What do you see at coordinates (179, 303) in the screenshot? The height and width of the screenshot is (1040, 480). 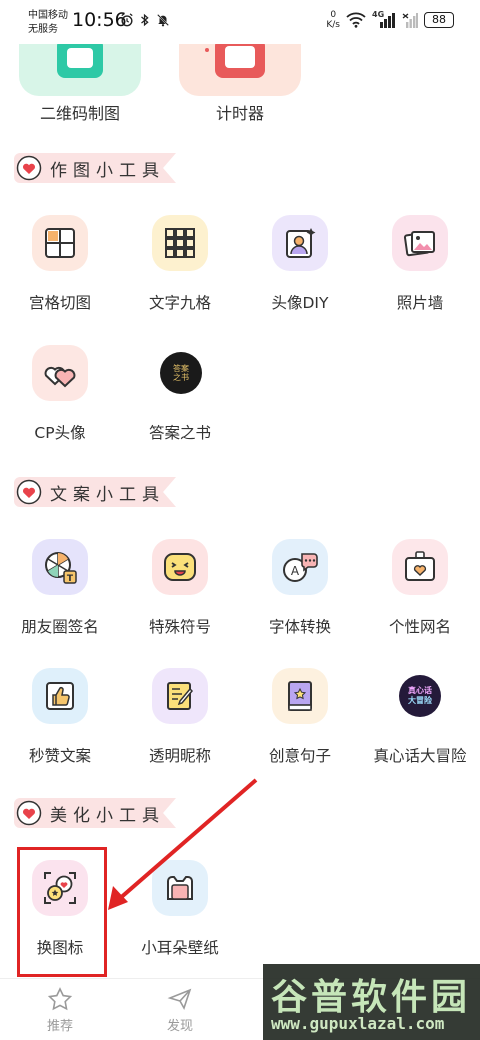 I see `tool-label: 文字九格` at bounding box center [179, 303].